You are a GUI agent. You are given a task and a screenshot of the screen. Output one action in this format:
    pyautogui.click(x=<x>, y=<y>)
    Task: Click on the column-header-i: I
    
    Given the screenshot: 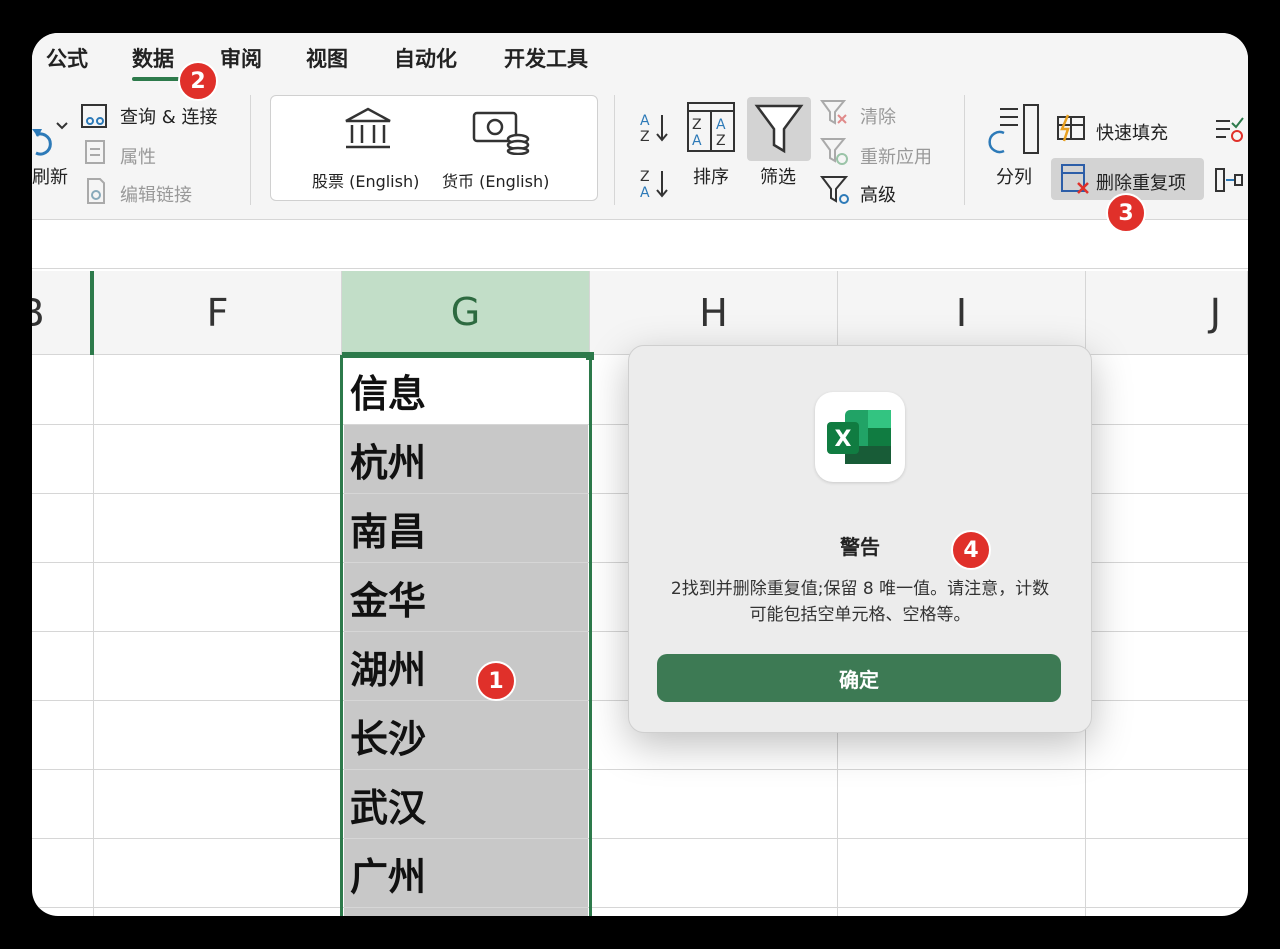 What is the action you would take?
    pyautogui.click(x=962, y=313)
    